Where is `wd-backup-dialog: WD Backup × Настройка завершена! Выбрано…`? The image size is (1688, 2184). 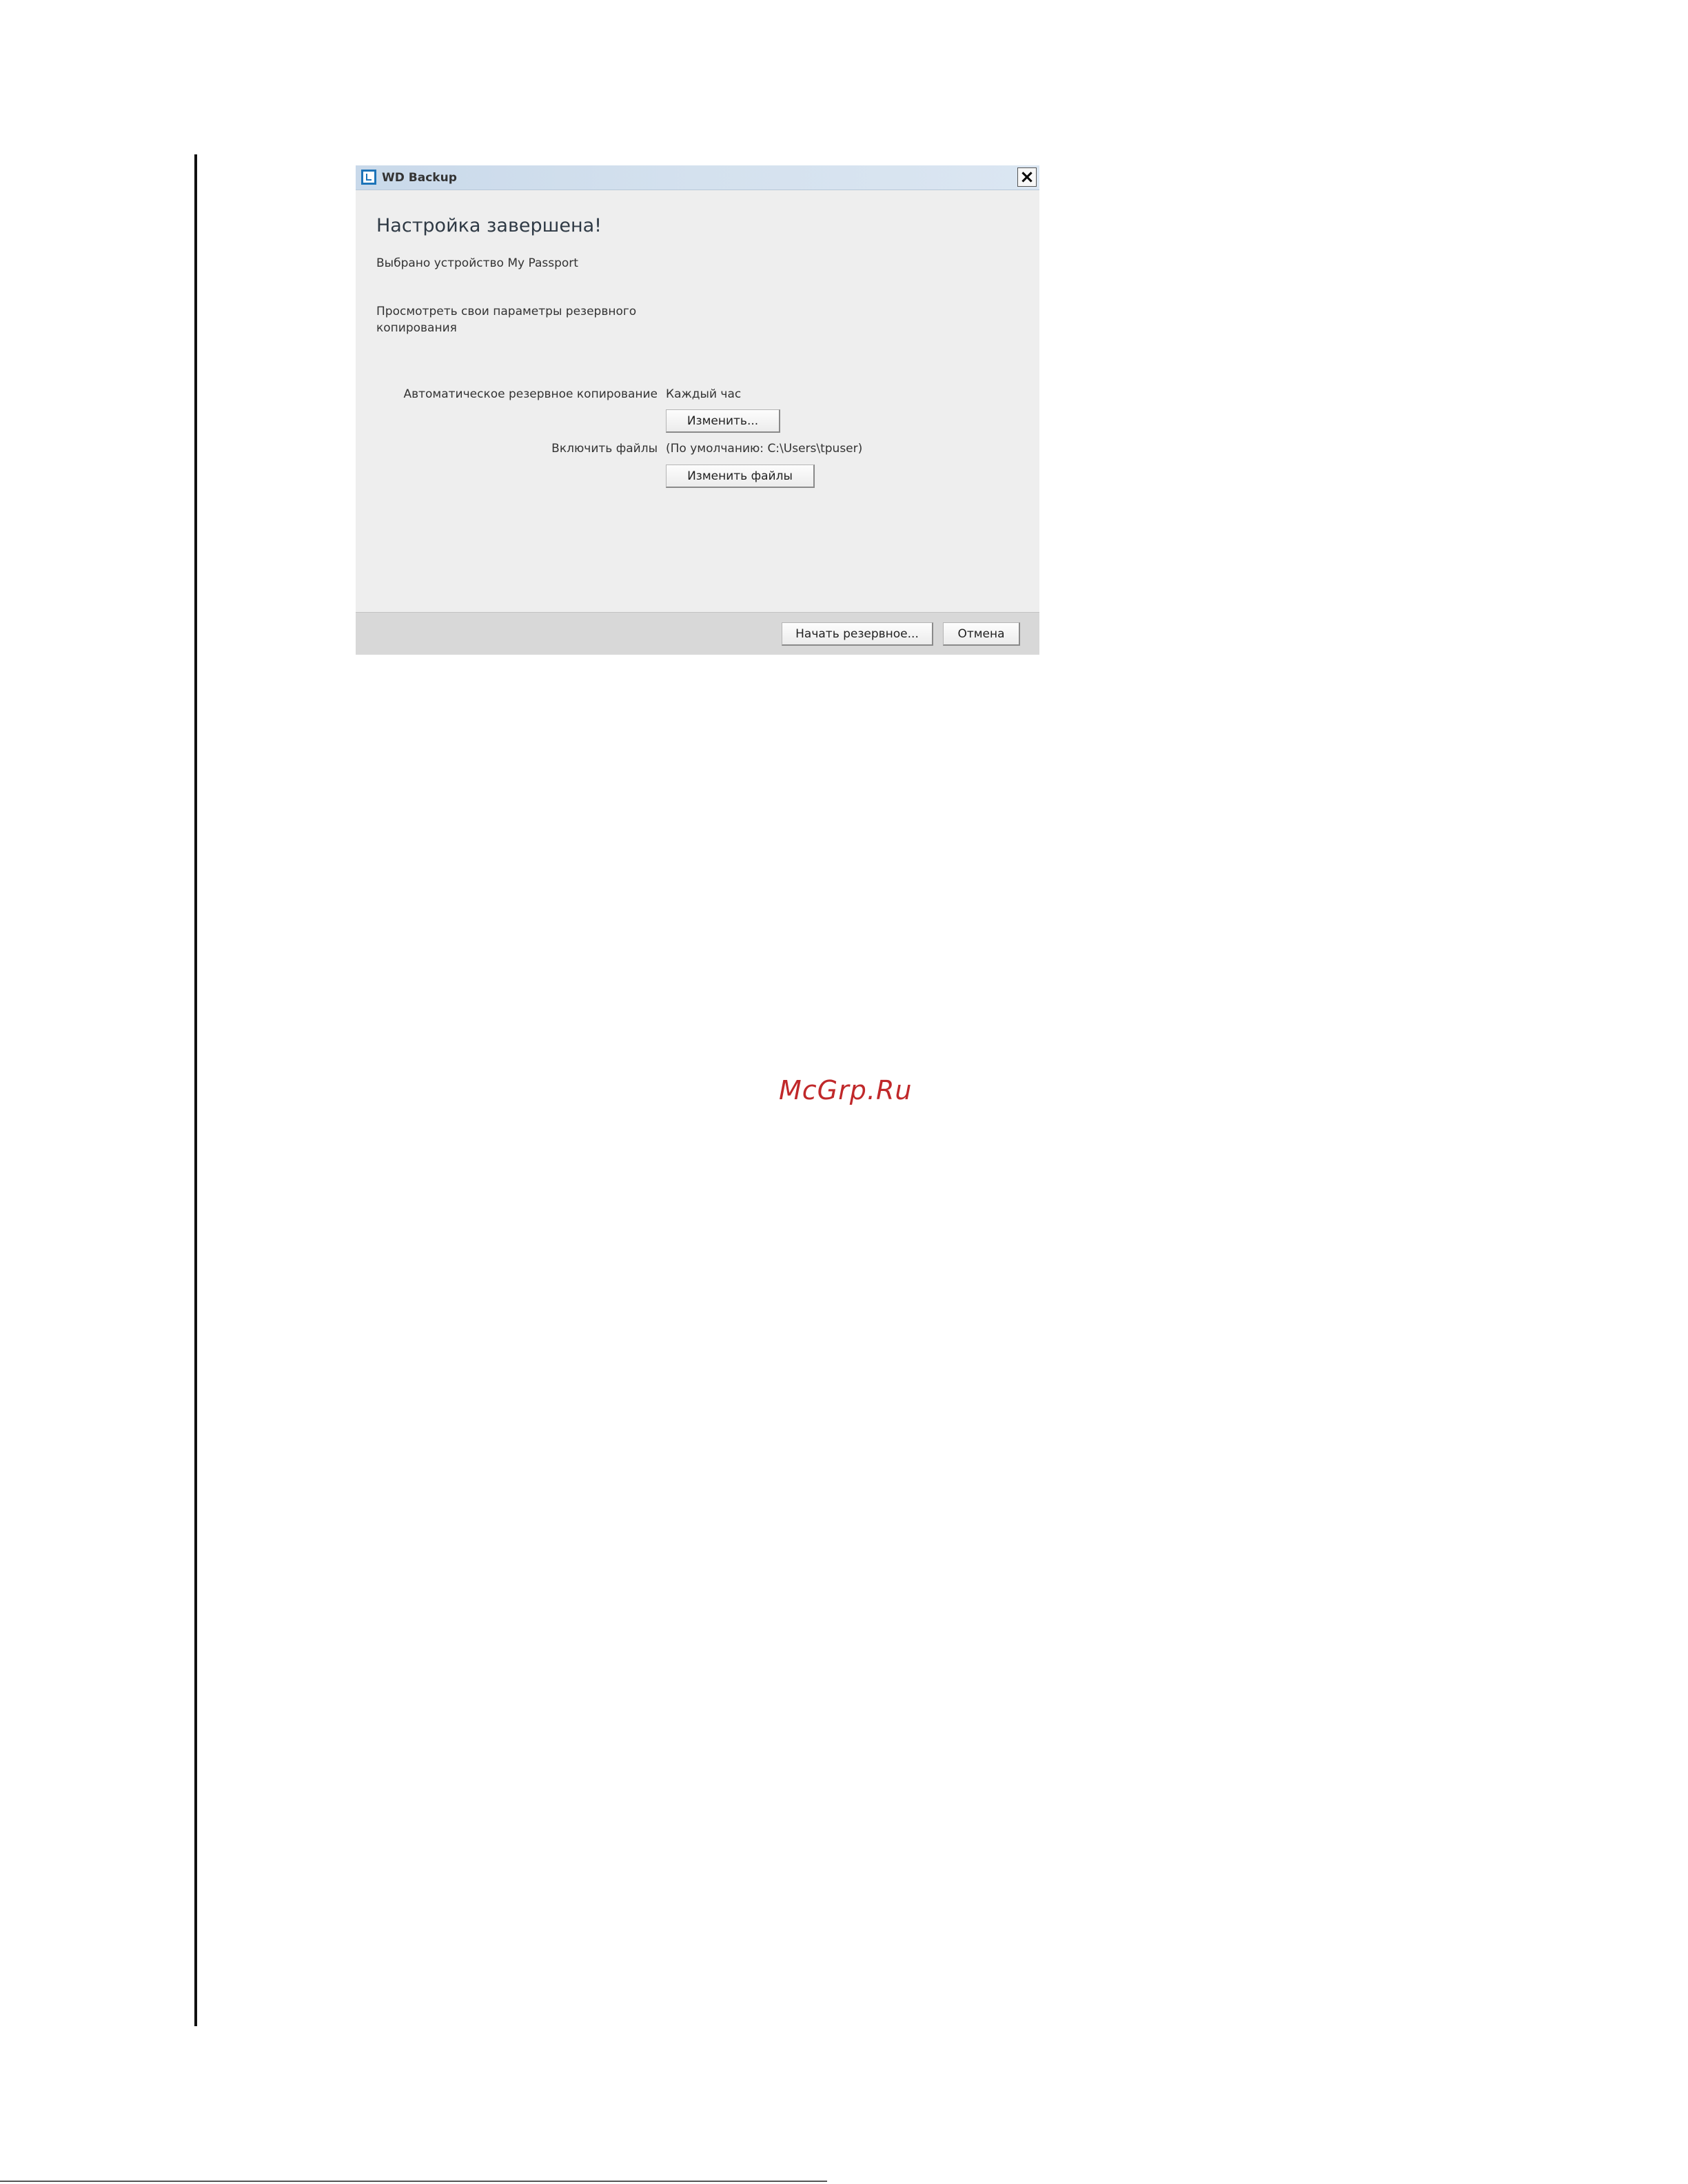 wd-backup-dialog: WD Backup × Настройка завершена! Выбрано… is located at coordinates (697, 410).